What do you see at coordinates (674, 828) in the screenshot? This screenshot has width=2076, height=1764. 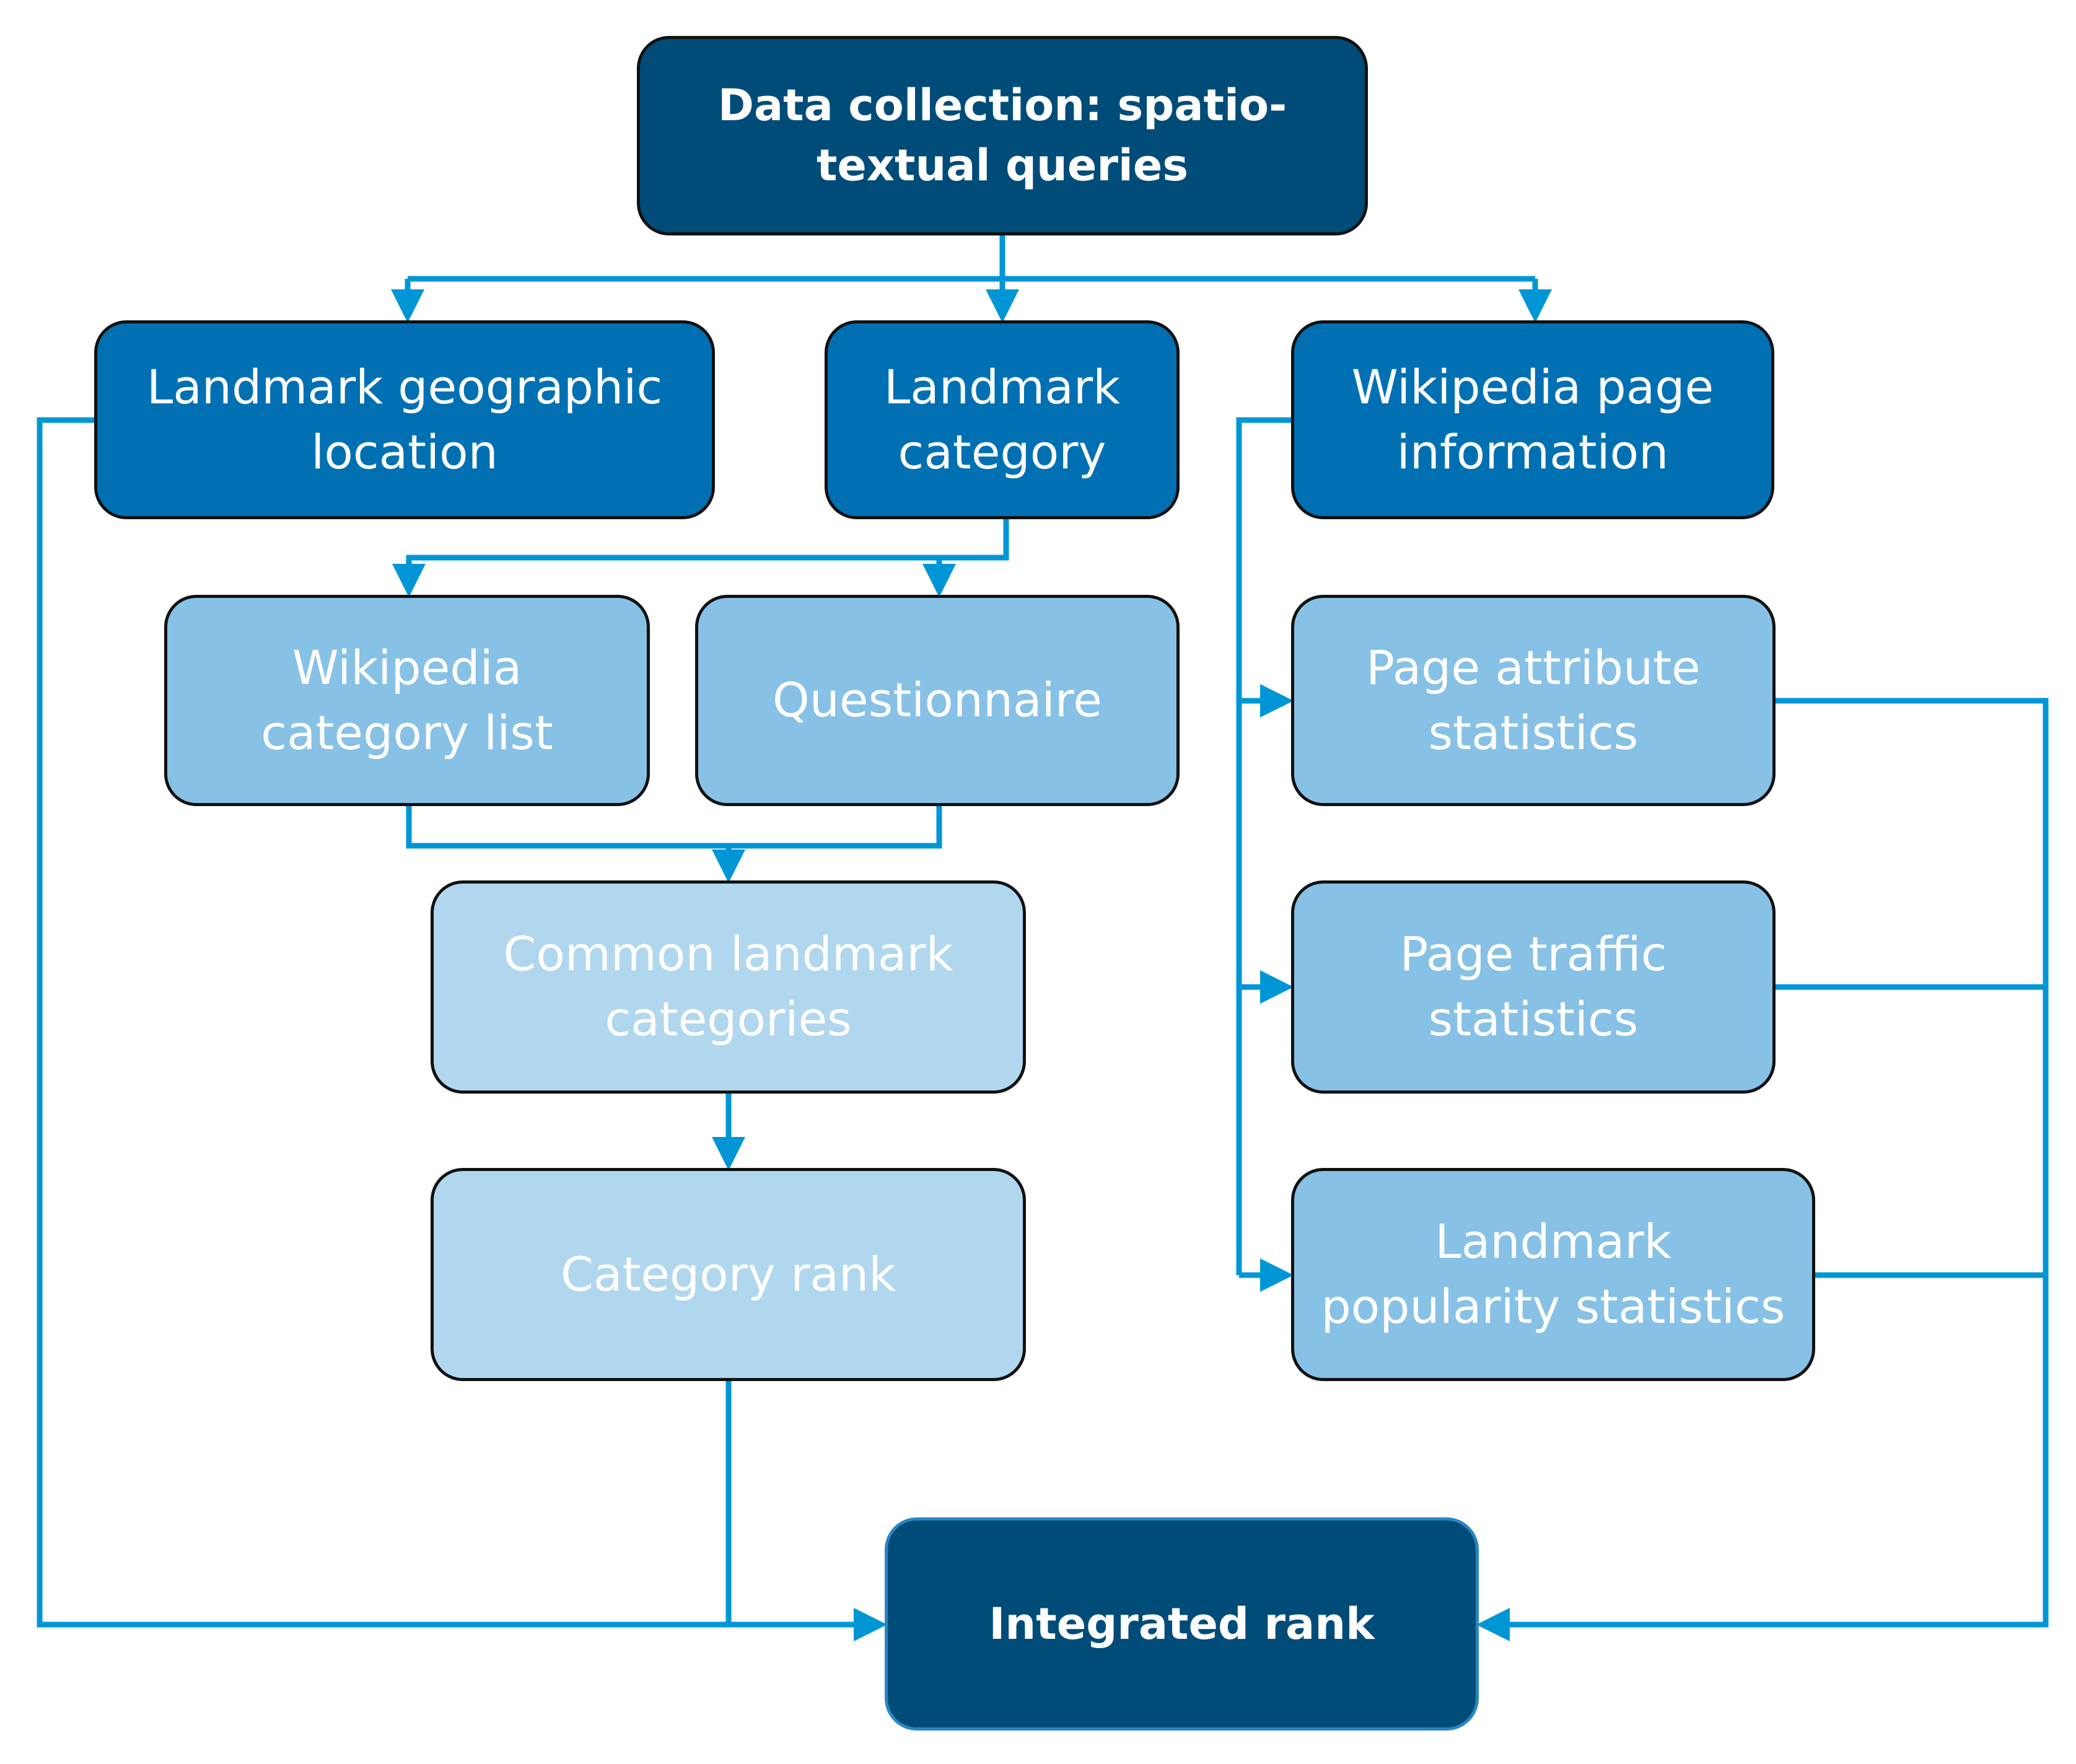 I see `edge-merge-to-common` at bounding box center [674, 828].